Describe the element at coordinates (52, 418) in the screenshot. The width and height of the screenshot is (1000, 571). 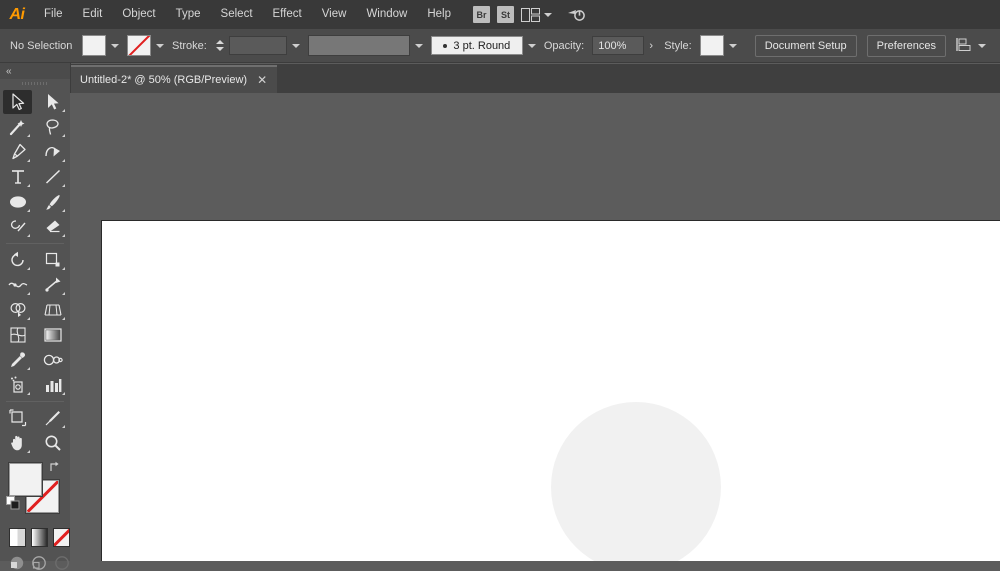
I see `slice-tool` at that location.